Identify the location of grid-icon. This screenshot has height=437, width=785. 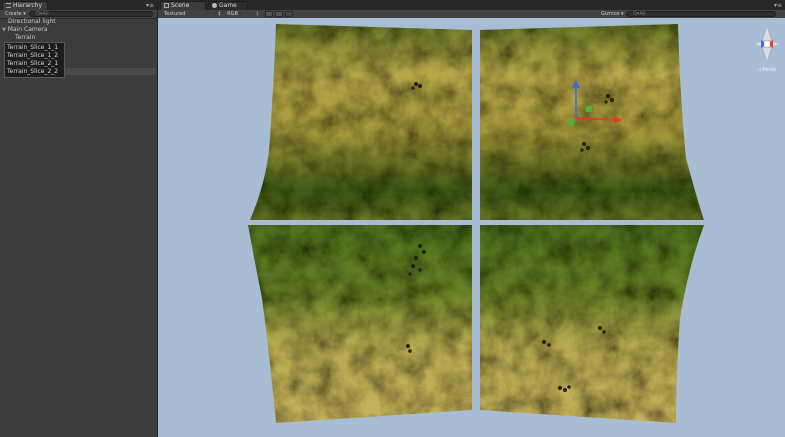
(166, 5).